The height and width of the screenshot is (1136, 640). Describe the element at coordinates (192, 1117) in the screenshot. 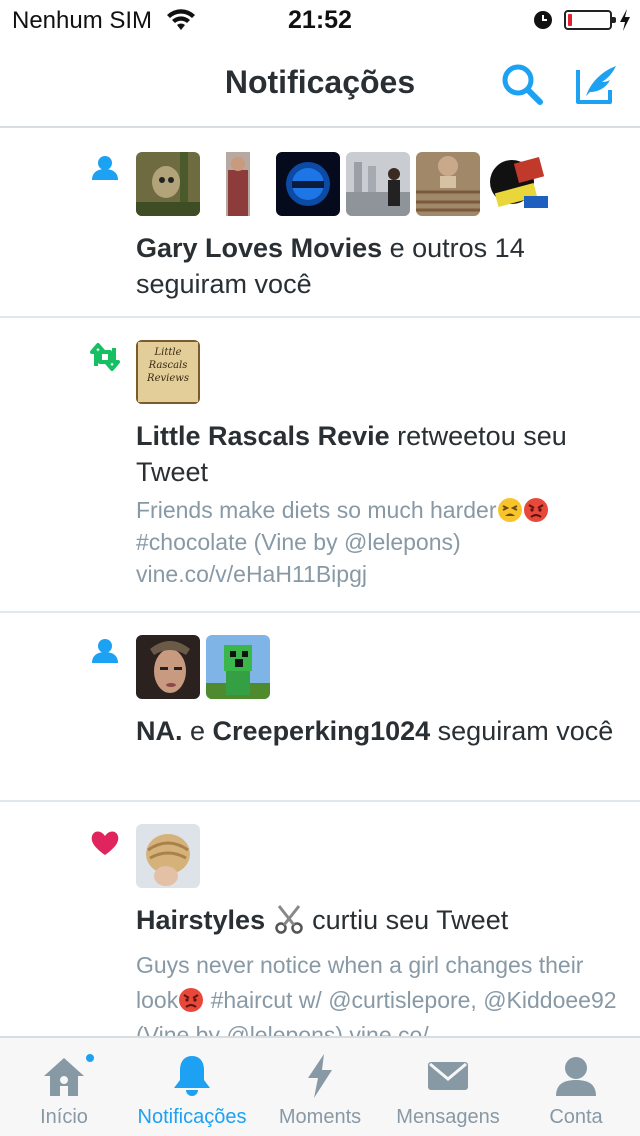

I see `tab-label: Notificações` at that location.